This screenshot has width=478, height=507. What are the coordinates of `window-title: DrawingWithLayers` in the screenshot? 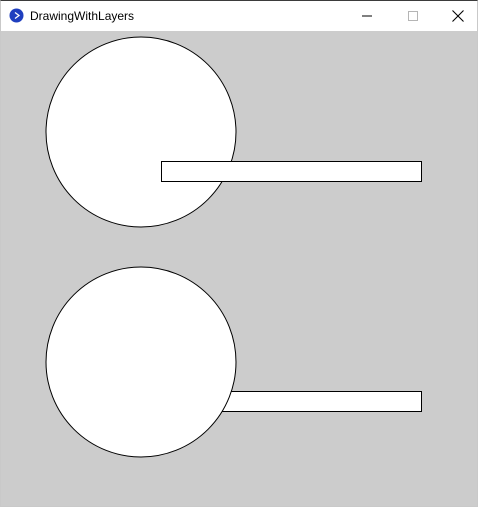 It's located at (82, 16).